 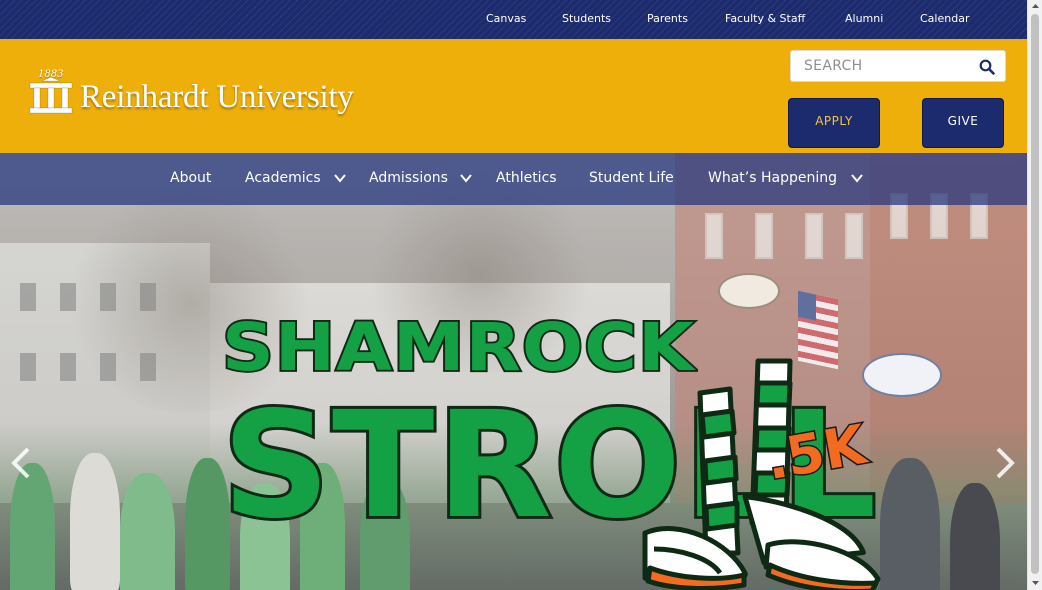 I want to click on utility-link-parents: Parents, so click(x=667, y=18).